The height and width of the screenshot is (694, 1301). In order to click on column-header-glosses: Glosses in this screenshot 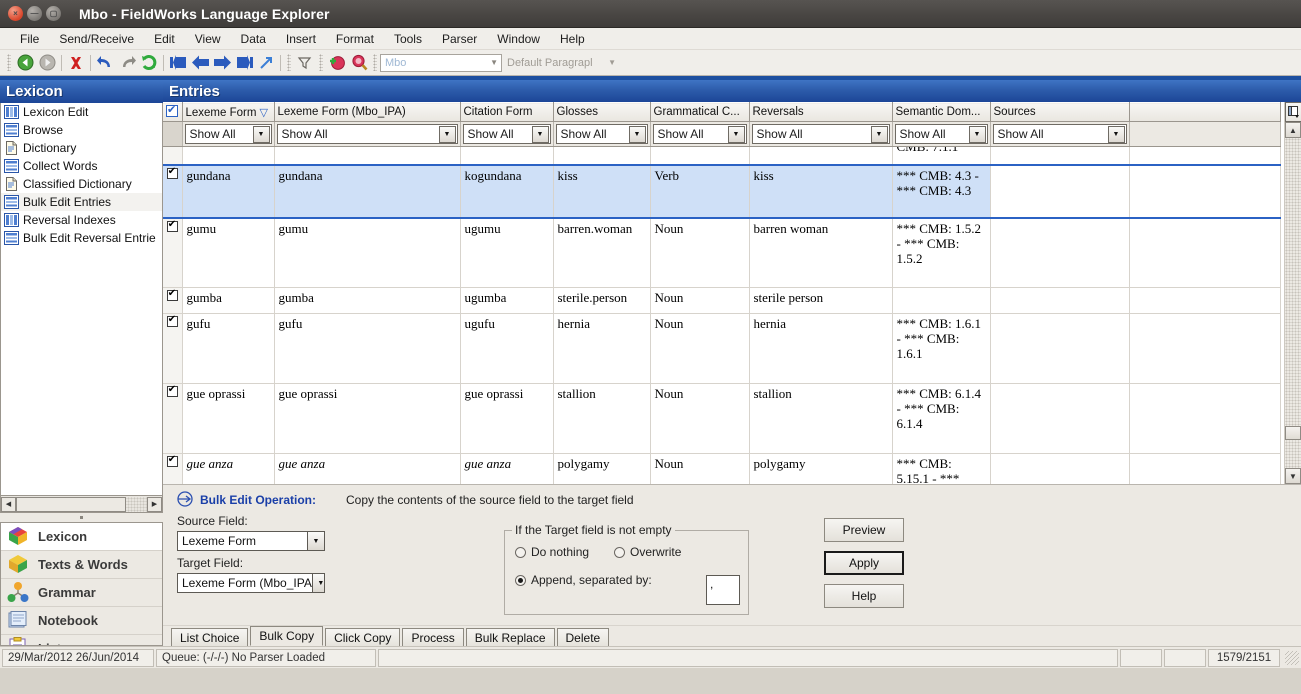, I will do `click(602, 112)`.